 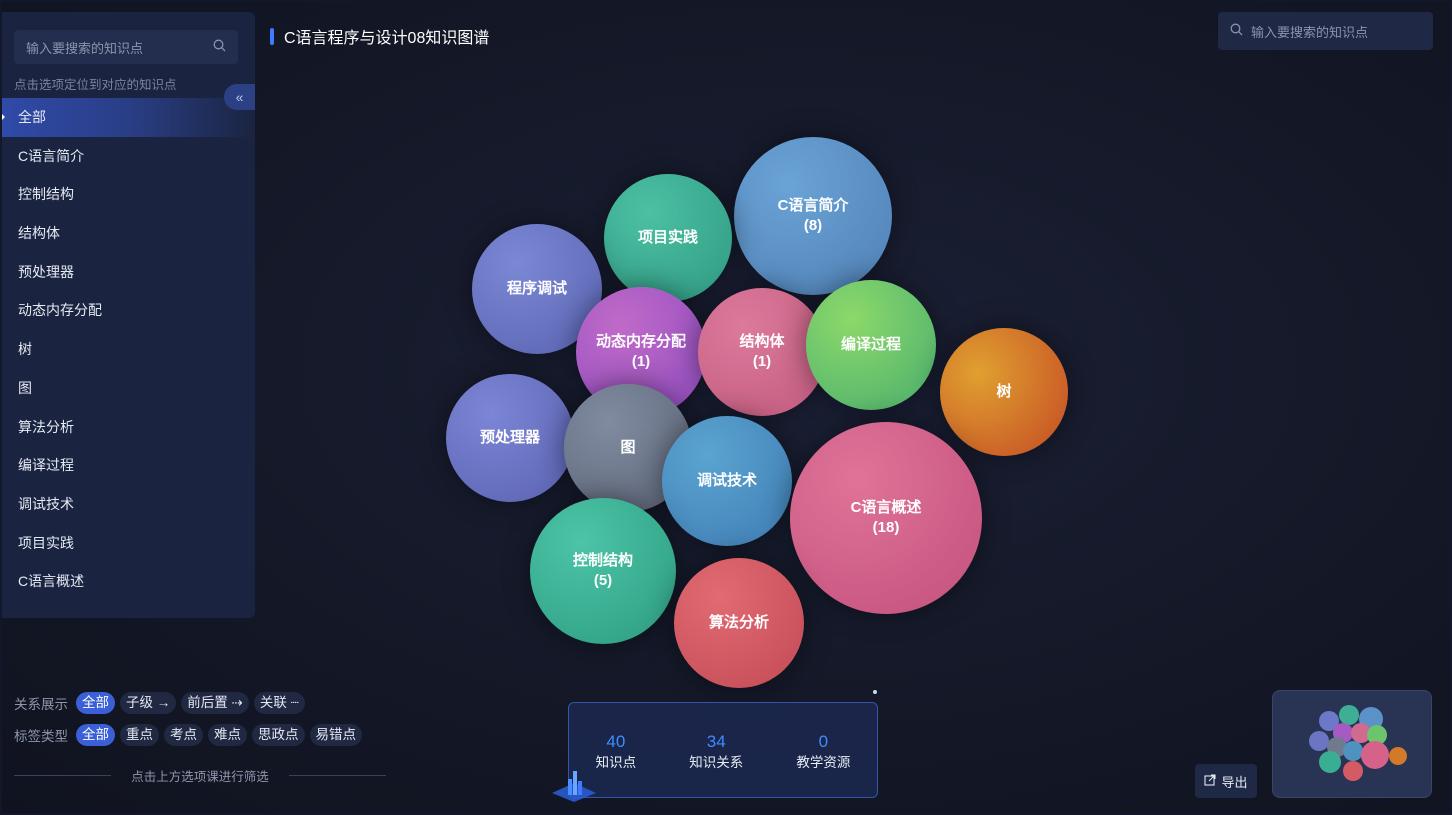 I want to click on stat-value: 34, so click(x=716, y=741).